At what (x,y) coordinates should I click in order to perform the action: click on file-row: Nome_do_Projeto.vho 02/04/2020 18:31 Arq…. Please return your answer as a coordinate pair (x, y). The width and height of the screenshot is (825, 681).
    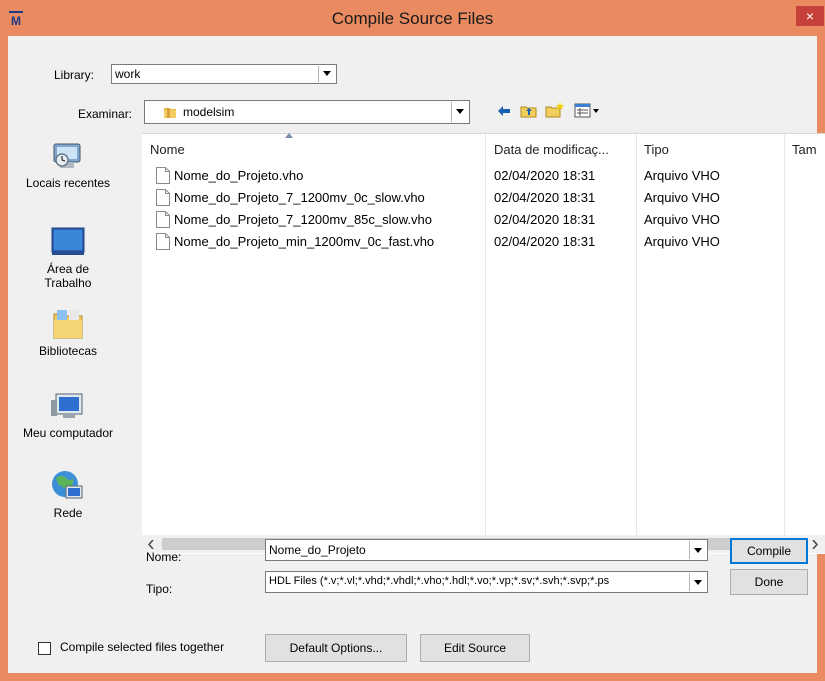
    Looking at the image, I should click on (483, 176).